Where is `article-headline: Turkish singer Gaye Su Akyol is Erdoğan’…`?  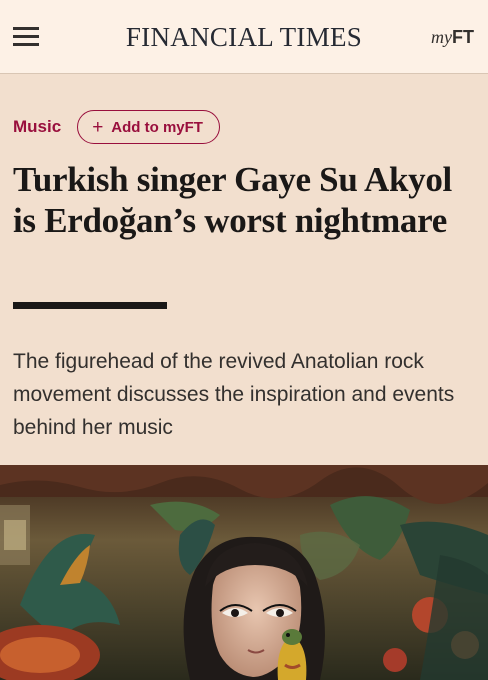 article-headline: Turkish singer Gaye Su Akyol is Erdoğan’… is located at coordinates (232, 200).